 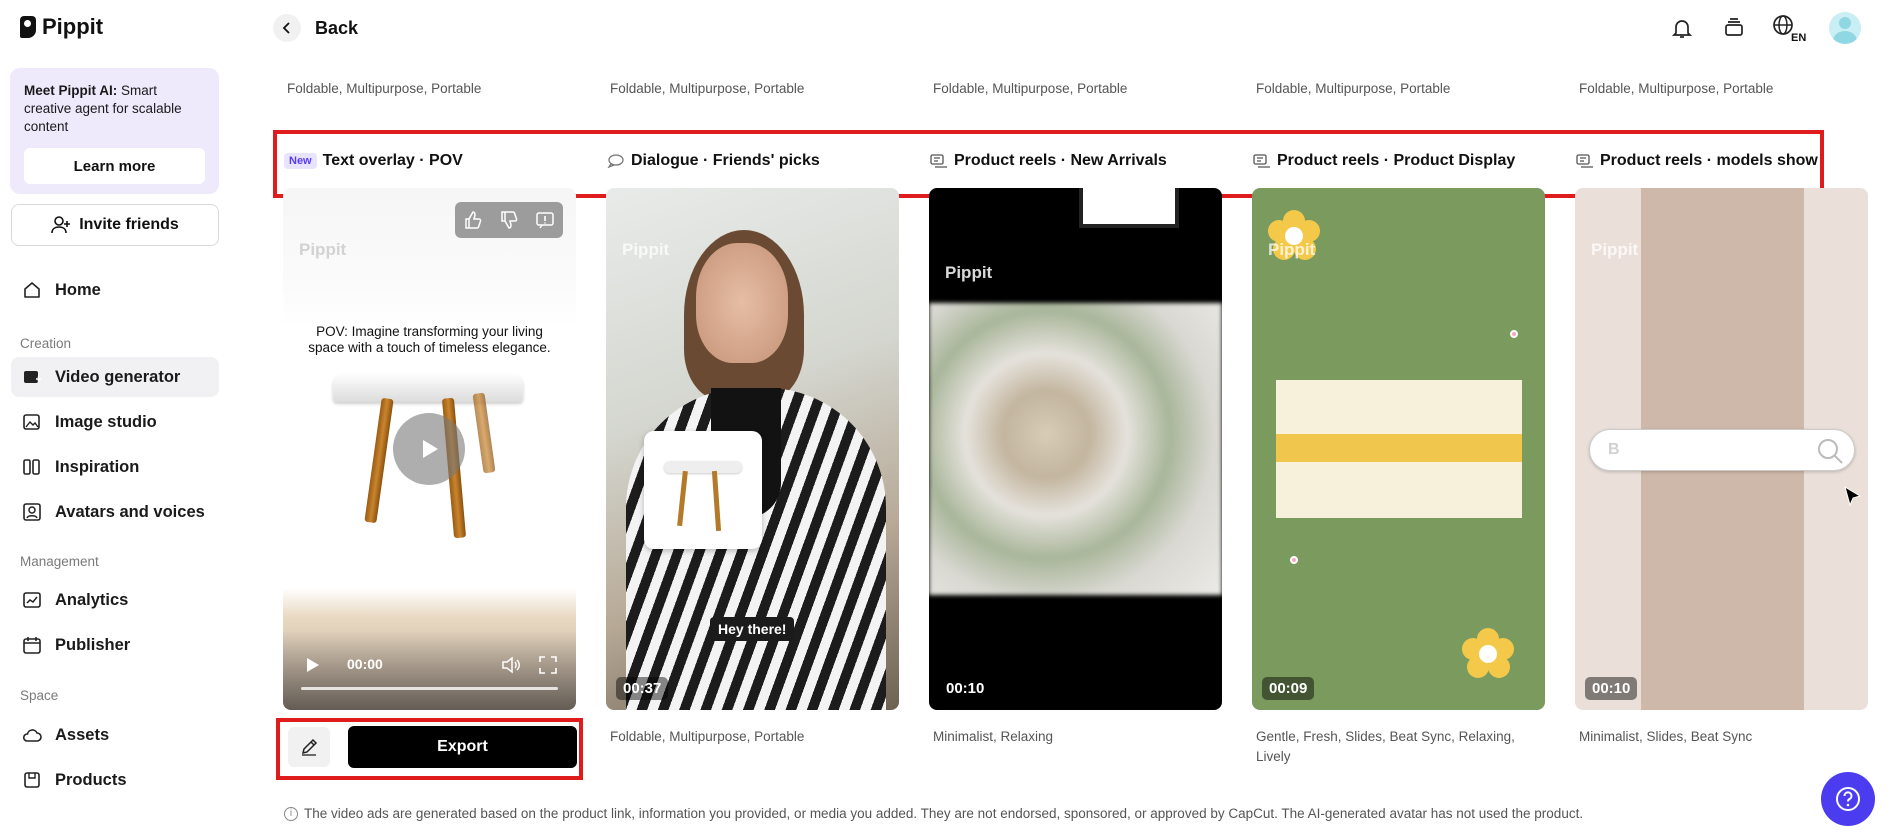 I want to click on new-badge: New, so click(x=300, y=161).